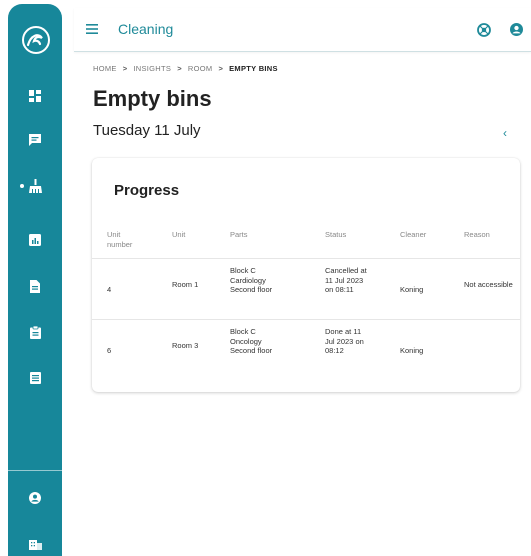 The height and width of the screenshot is (556, 531). What do you see at coordinates (35, 470) in the screenshot?
I see `sidebar-divider` at bounding box center [35, 470].